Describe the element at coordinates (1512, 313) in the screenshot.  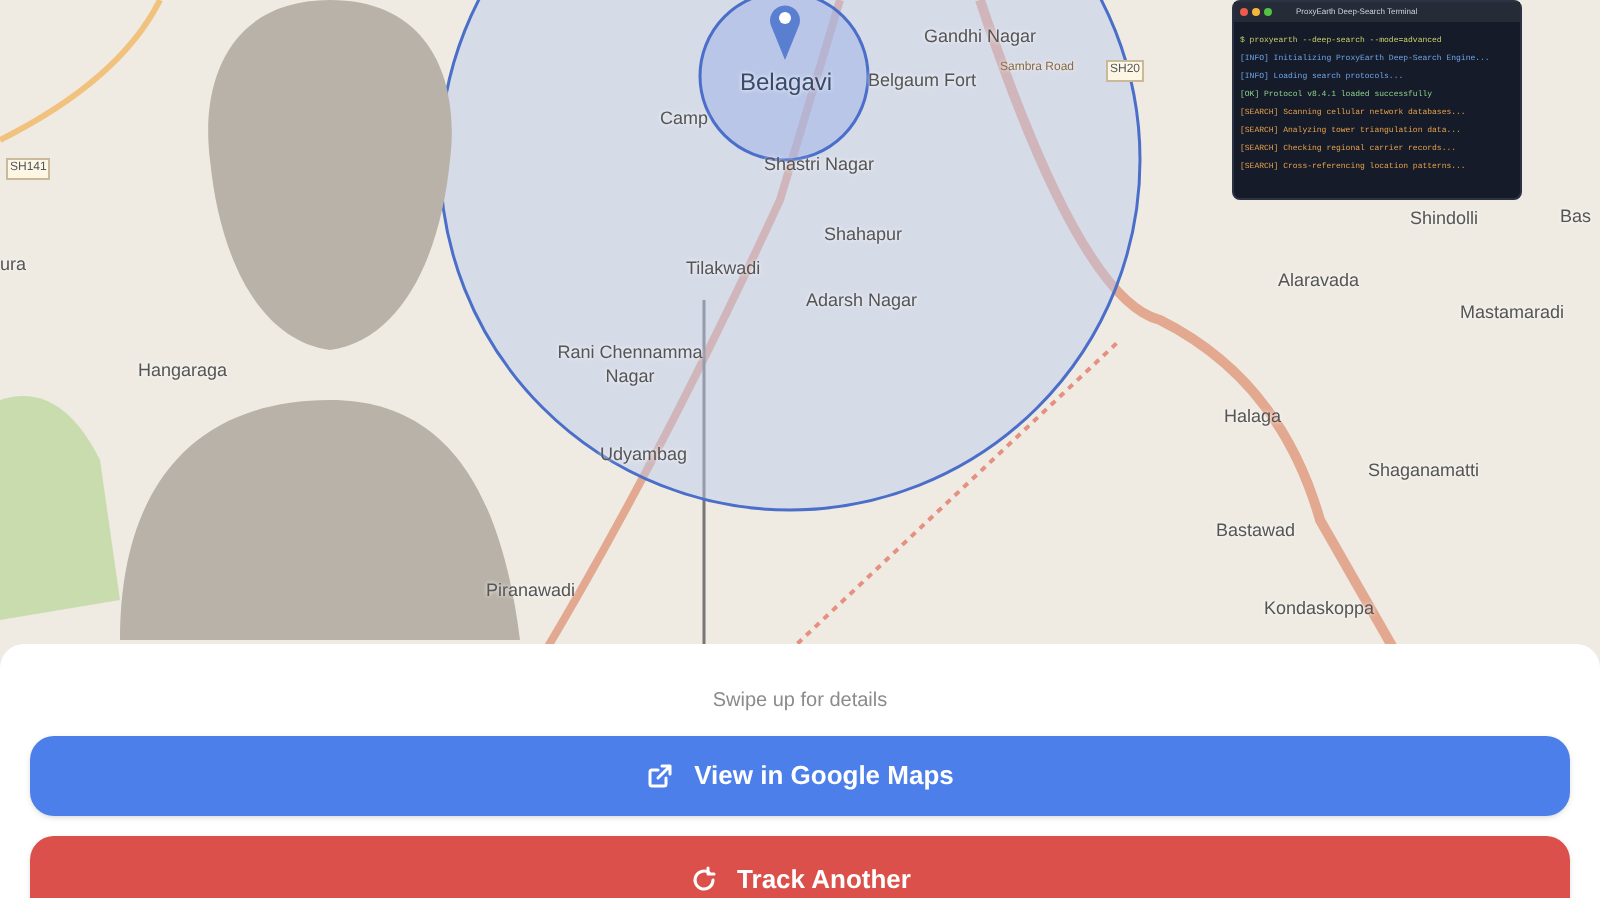
I see `place-label: Mastamaradi` at that location.